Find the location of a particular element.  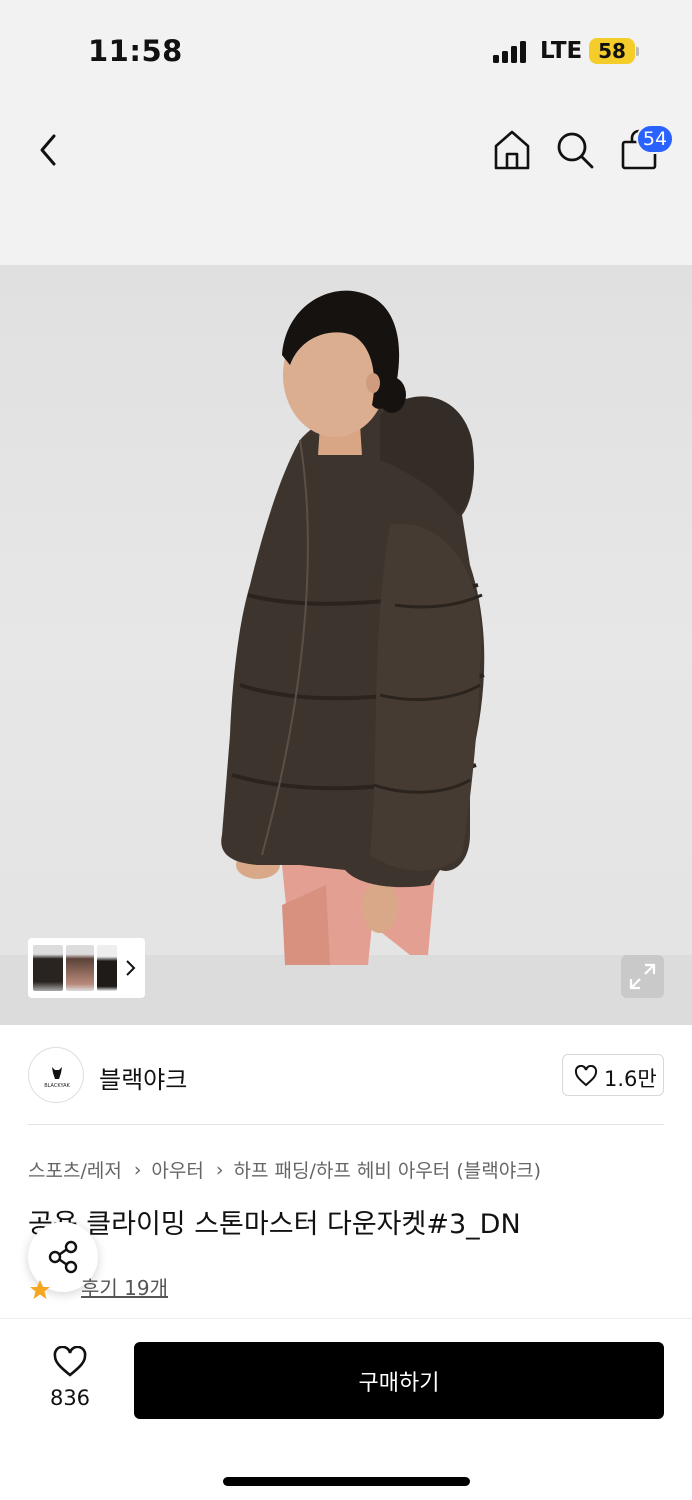

wishlist-count: 836 is located at coordinates (70, 1398).